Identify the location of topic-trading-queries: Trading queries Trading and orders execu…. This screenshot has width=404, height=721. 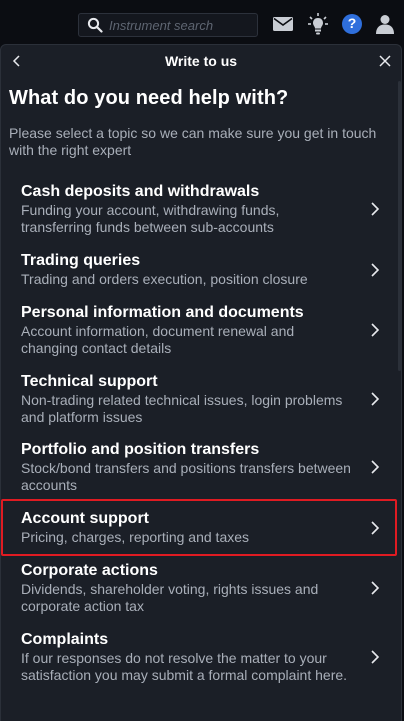
(199, 269).